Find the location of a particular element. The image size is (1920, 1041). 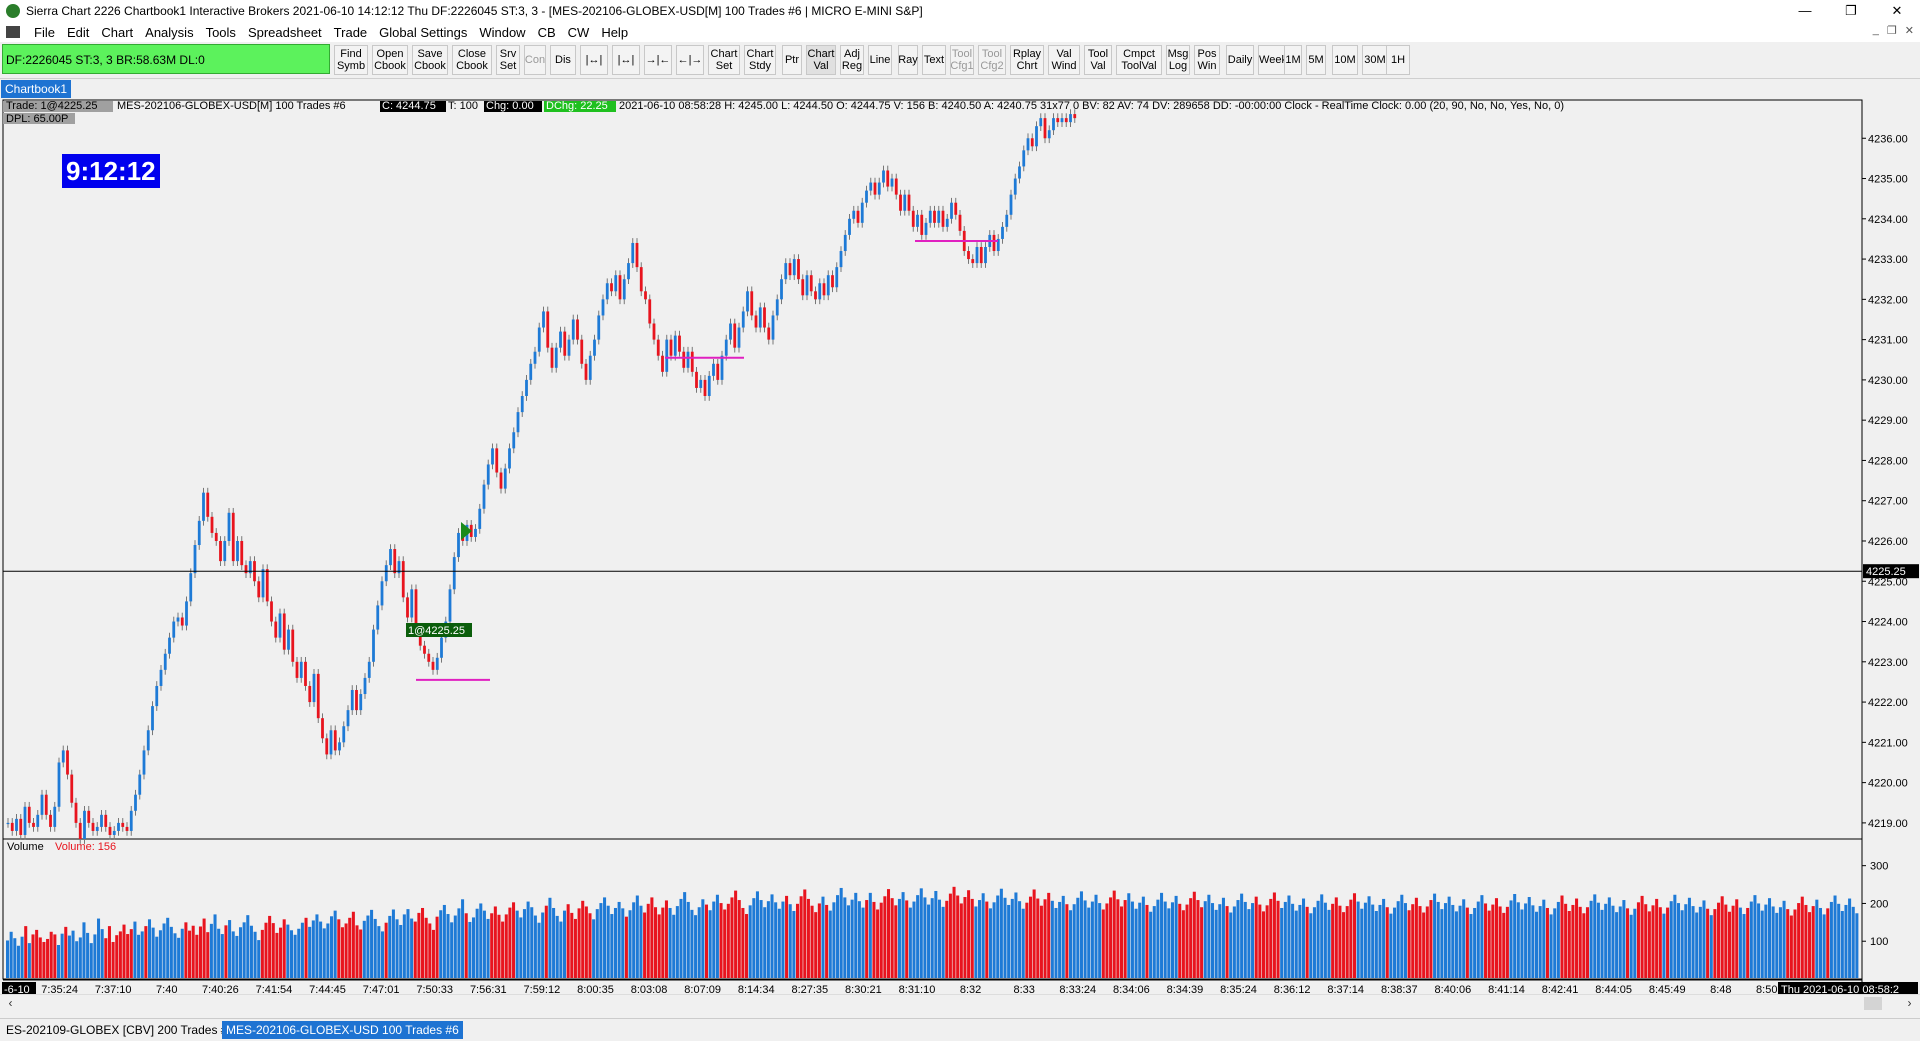

menu-file: File is located at coordinates (44, 32).